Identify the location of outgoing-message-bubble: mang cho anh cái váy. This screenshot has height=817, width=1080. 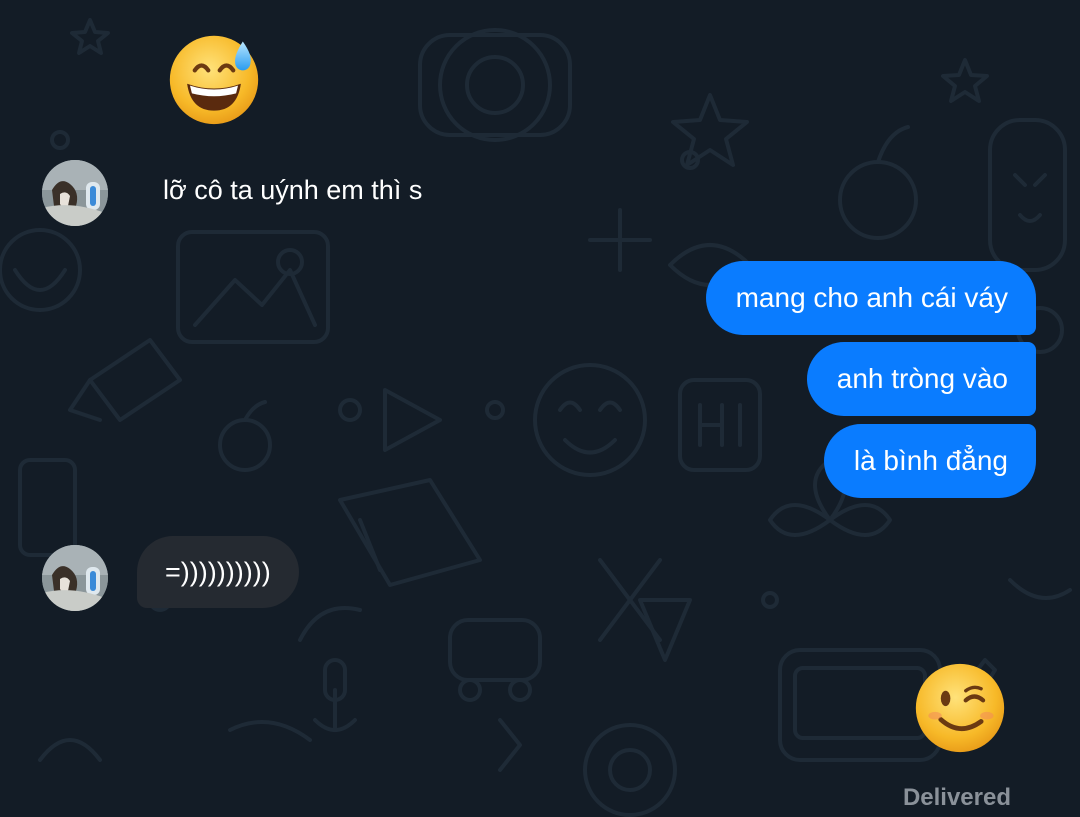
(870, 298).